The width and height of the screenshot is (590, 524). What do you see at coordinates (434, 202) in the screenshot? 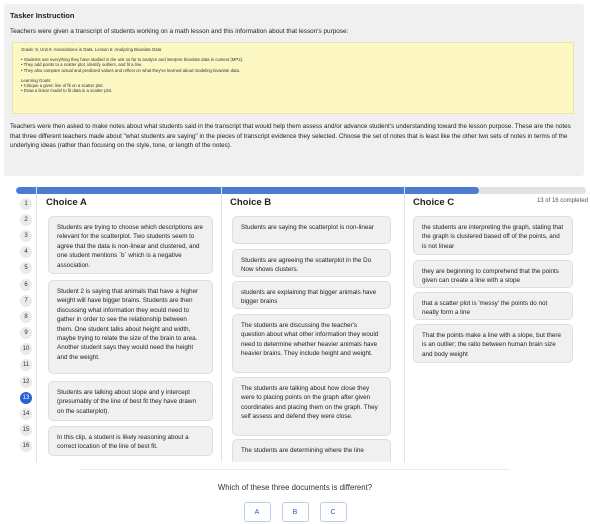
I see `choice-c-title: Choice C` at bounding box center [434, 202].